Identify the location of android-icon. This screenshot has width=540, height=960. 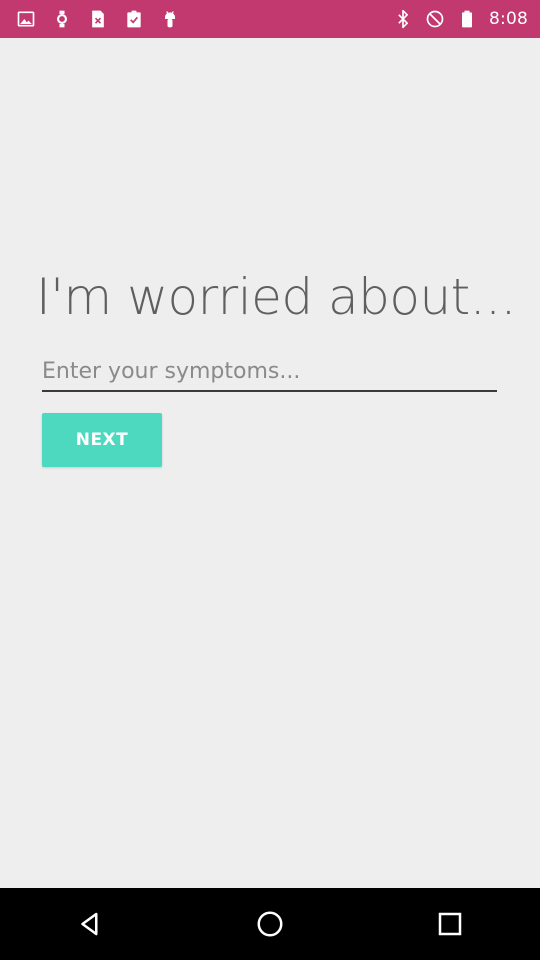
(170, 19).